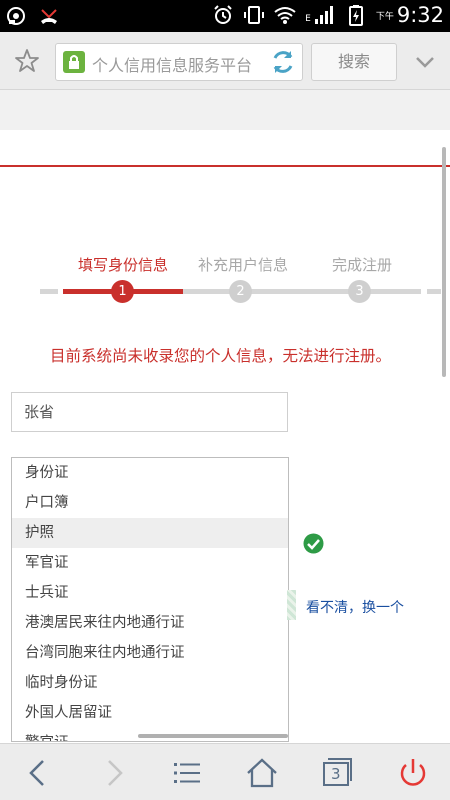 The height and width of the screenshot is (800, 450). I want to click on id-type-option: 户口簿, so click(150, 503).